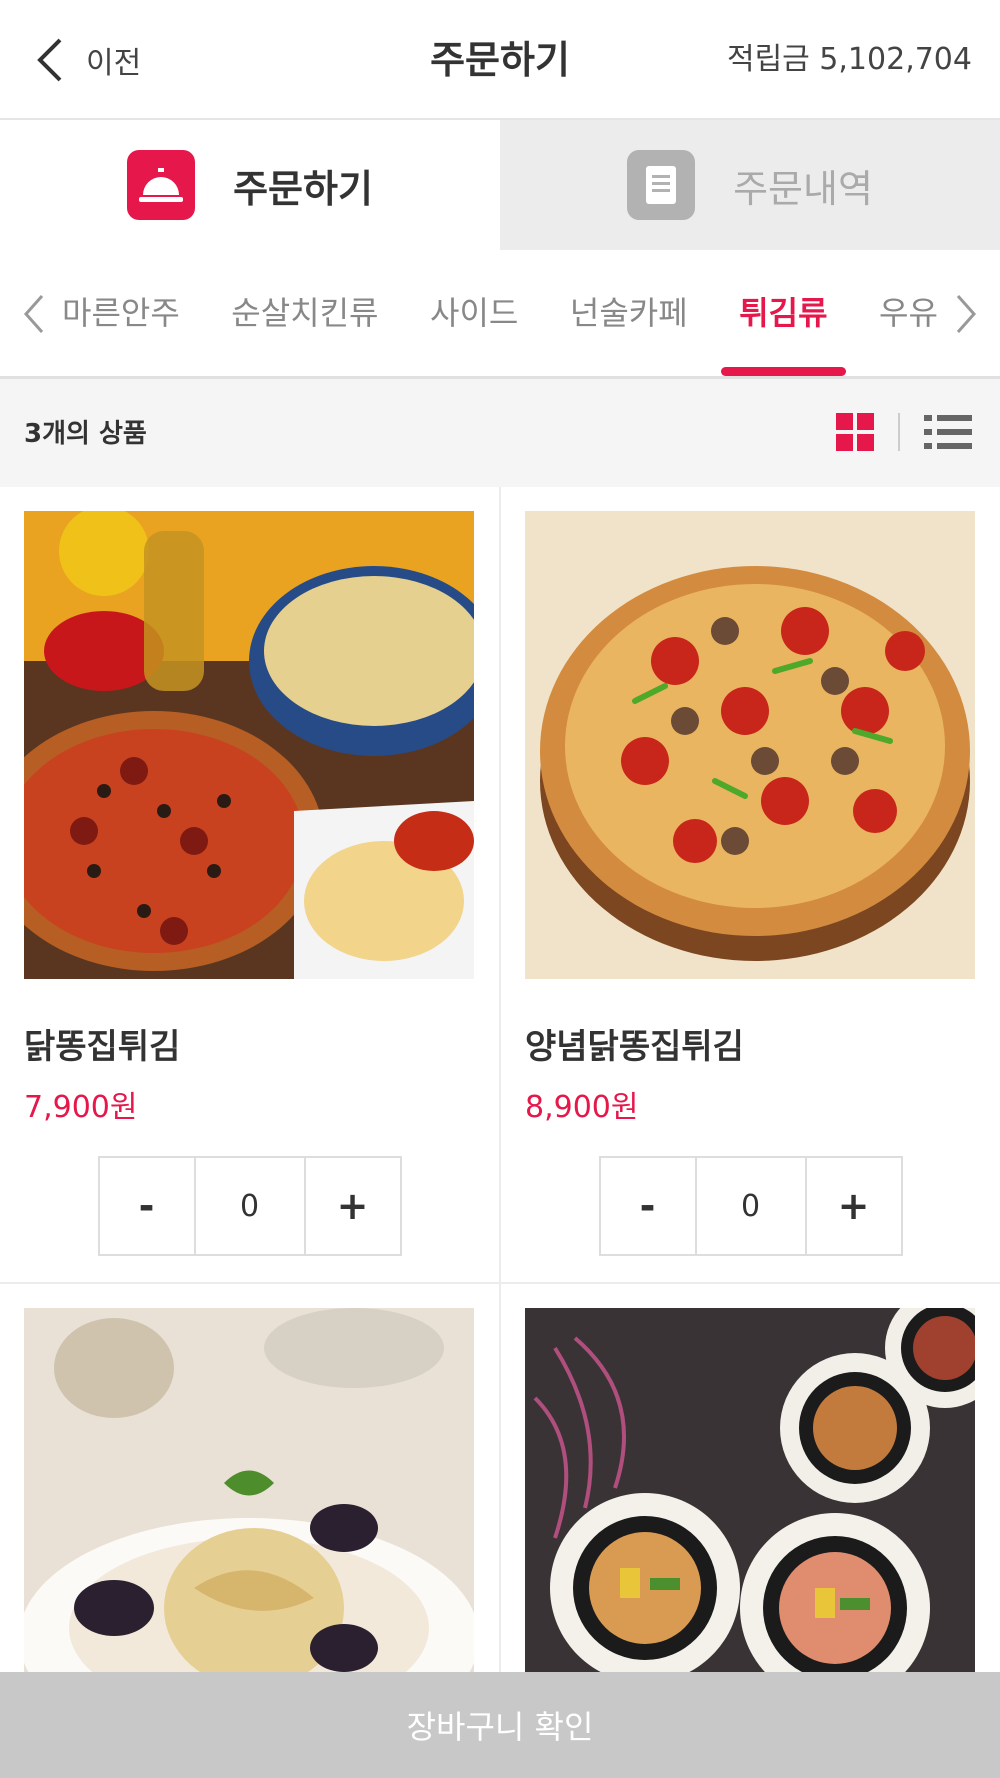 The image size is (1000, 1778). I want to click on cart-confirm-button: 장바구니 확인, so click(500, 1725).